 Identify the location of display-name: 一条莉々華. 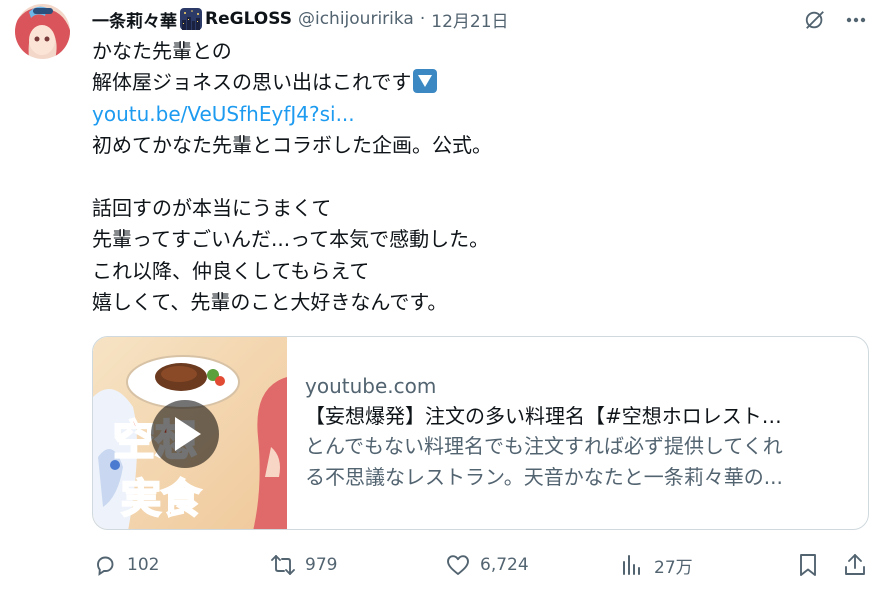
(134, 19).